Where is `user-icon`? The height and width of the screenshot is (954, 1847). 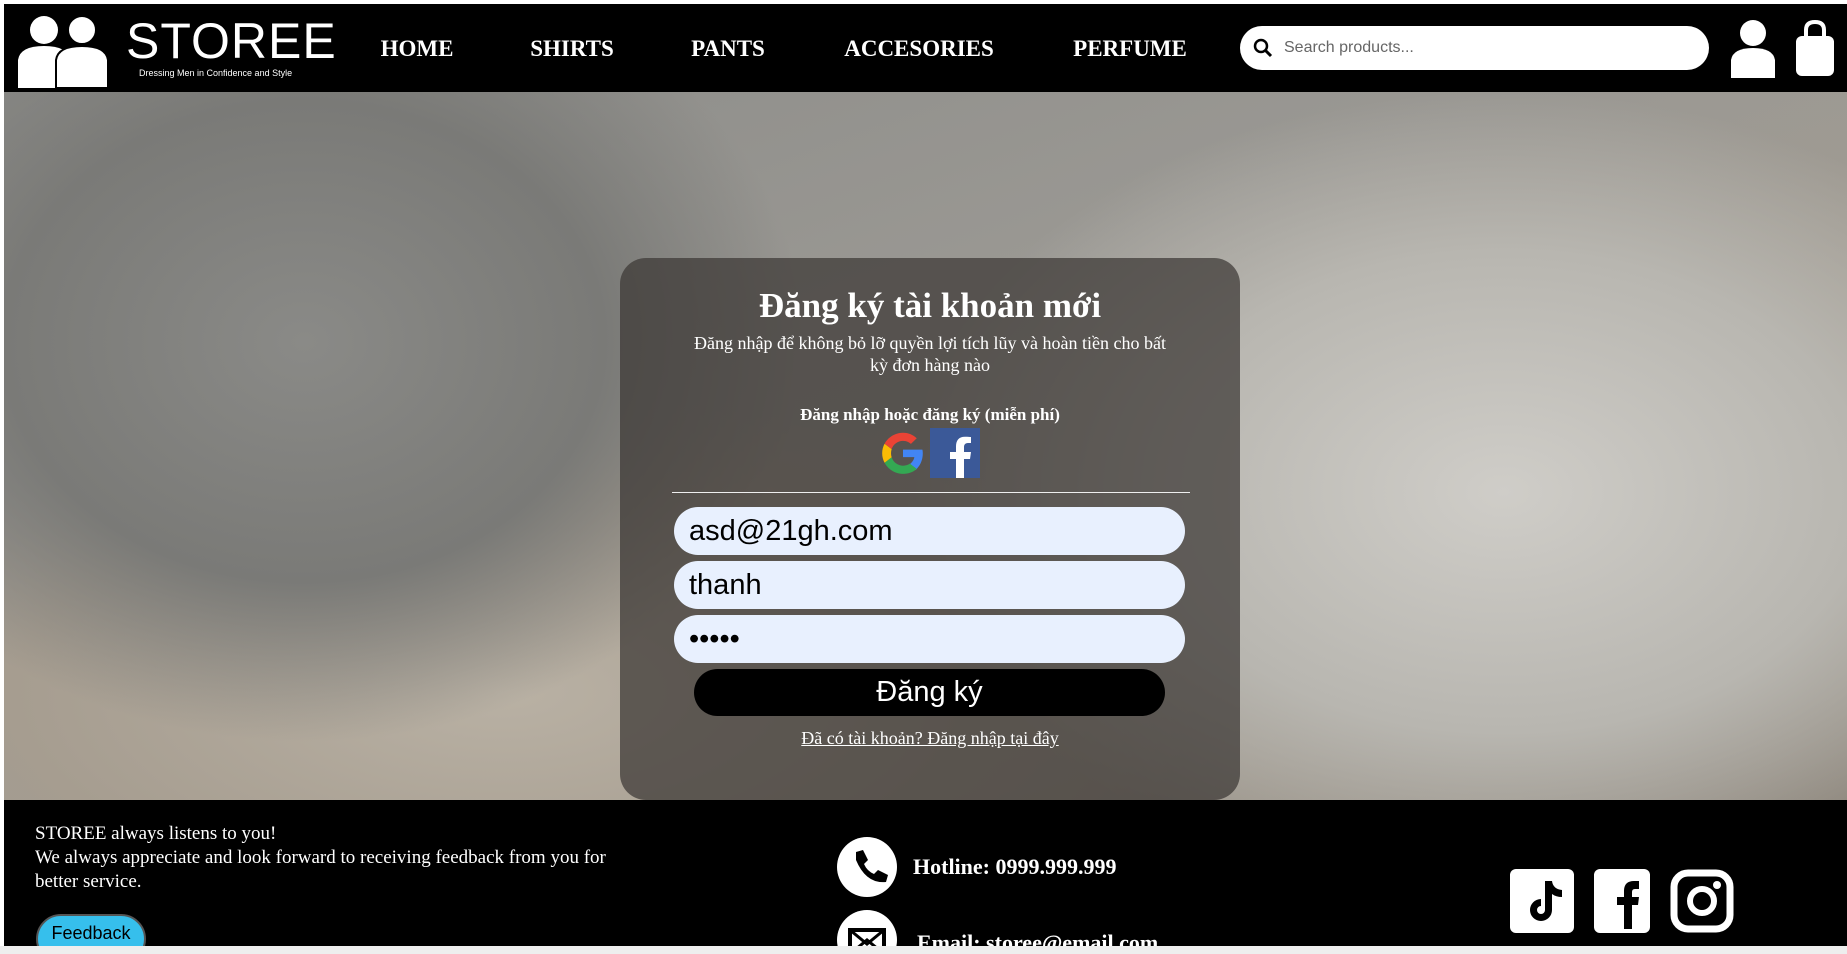 user-icon is located at coordinates (1753, 48).